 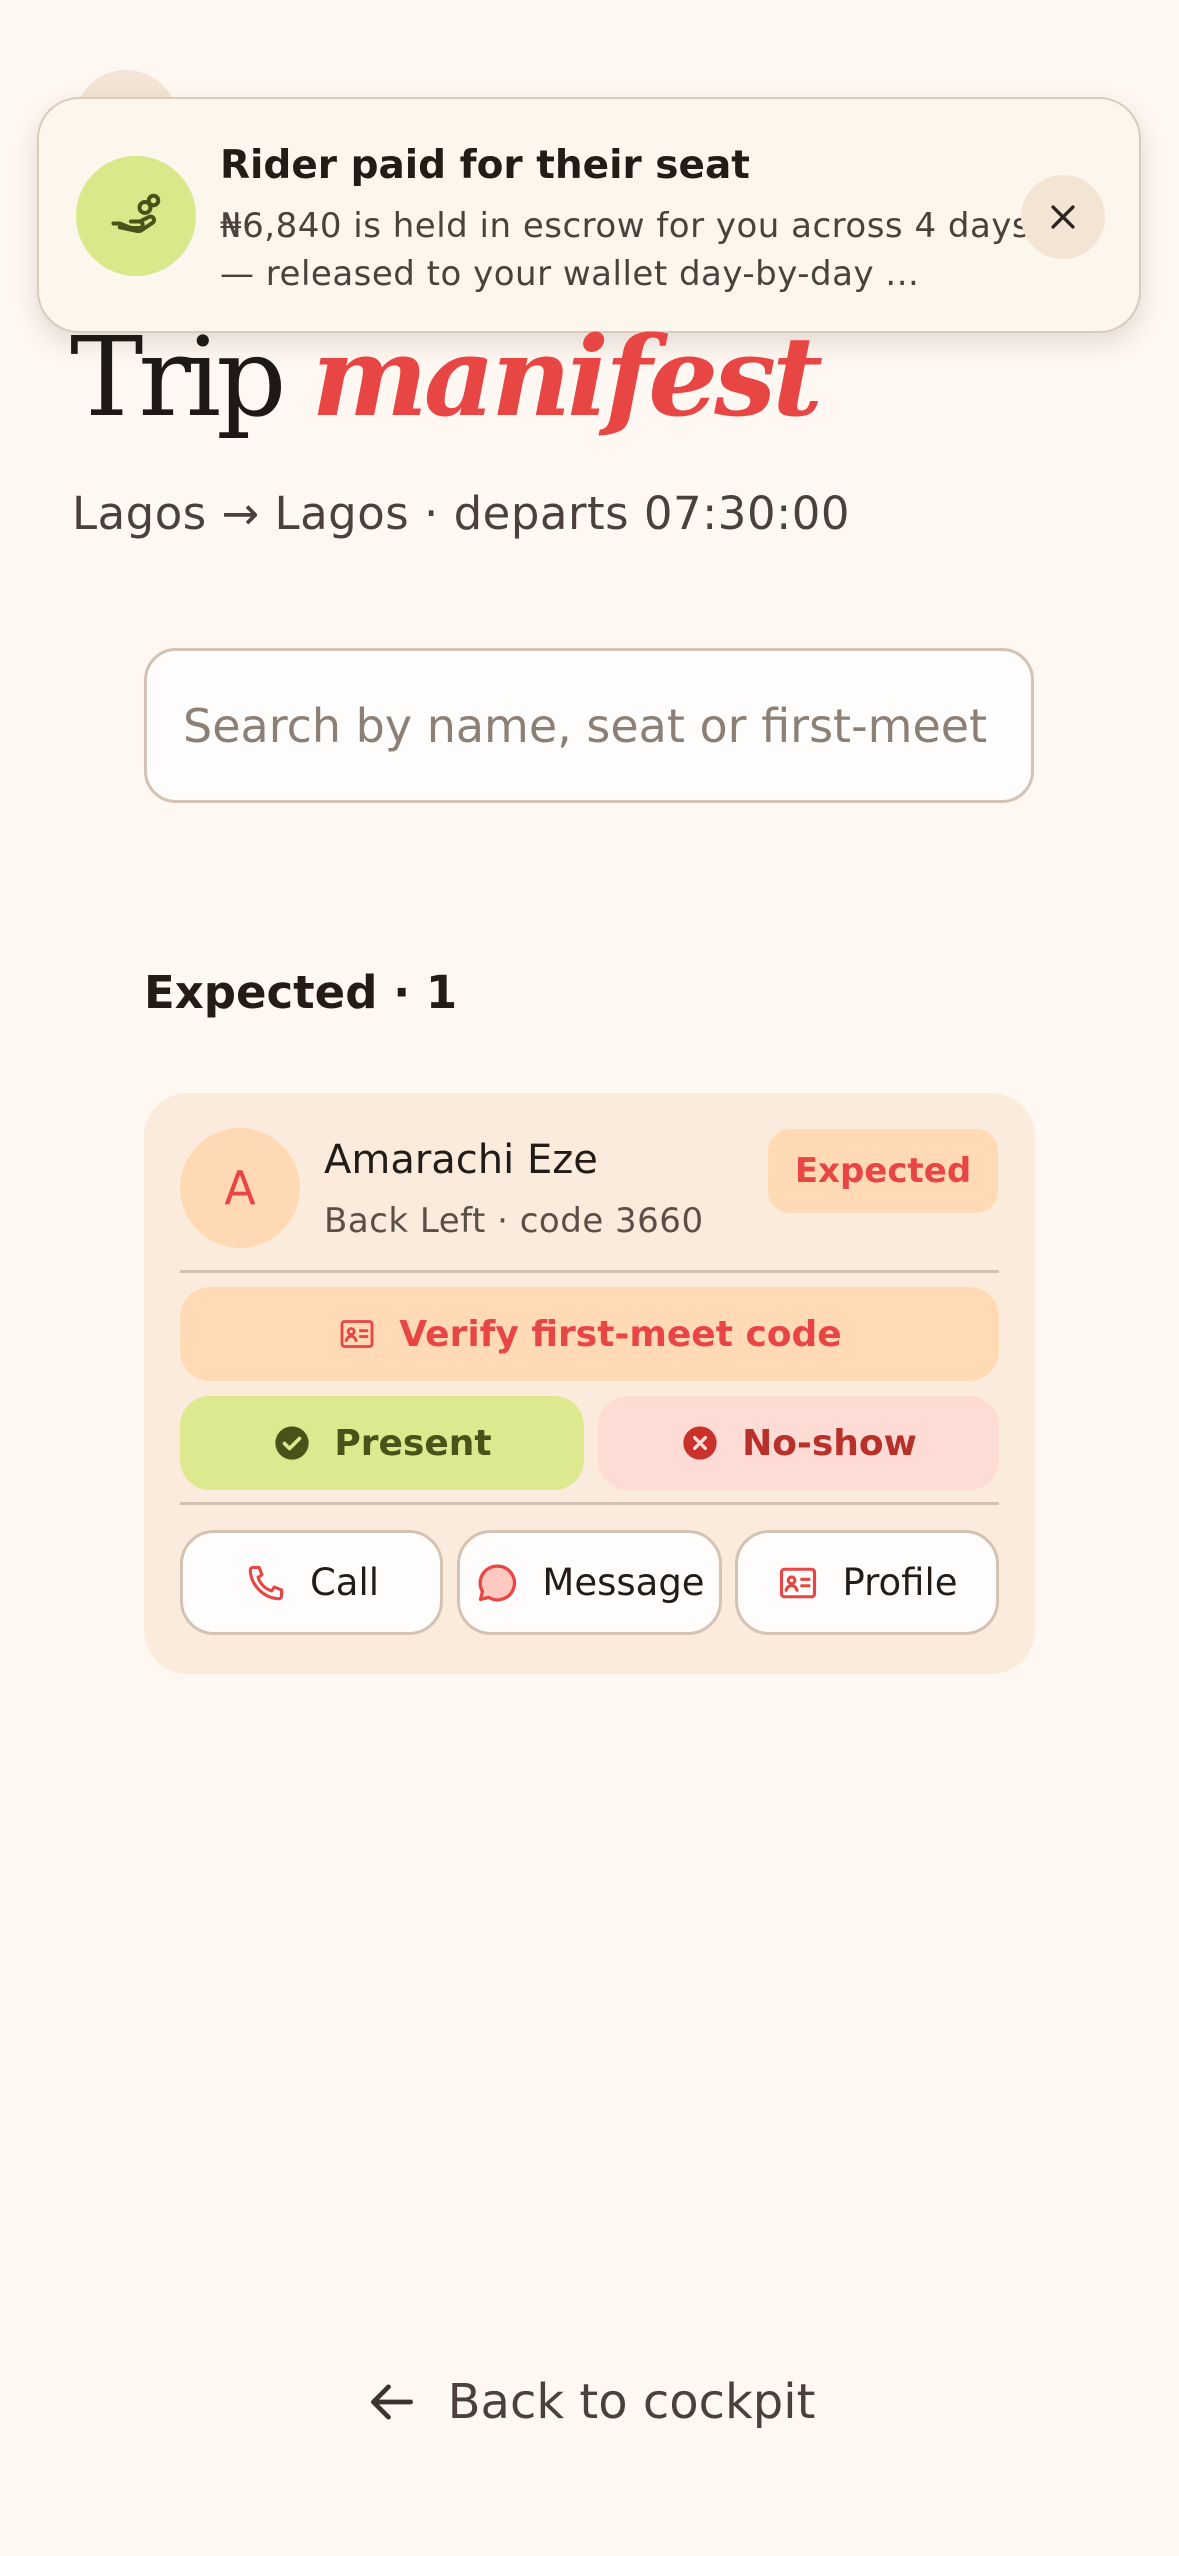 What do you see at coordinates (413, 1443) in the screenshot?
I see `present-label: Present` at bounding box center [413, 1443].